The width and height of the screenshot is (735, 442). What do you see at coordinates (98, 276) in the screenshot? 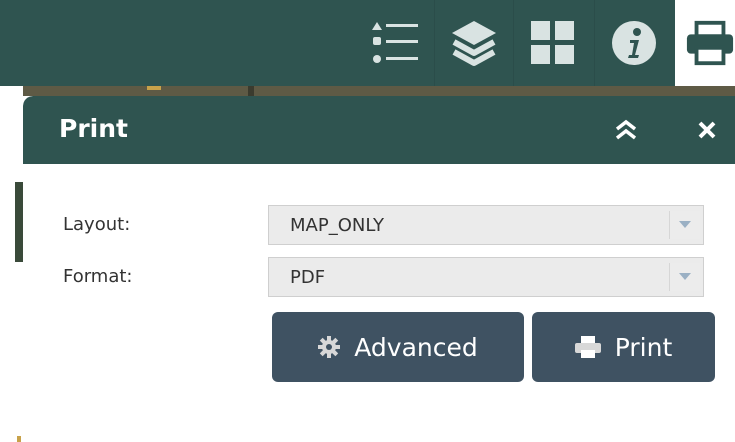
I see `format-label: Format:` at bounding box center [98, 276].